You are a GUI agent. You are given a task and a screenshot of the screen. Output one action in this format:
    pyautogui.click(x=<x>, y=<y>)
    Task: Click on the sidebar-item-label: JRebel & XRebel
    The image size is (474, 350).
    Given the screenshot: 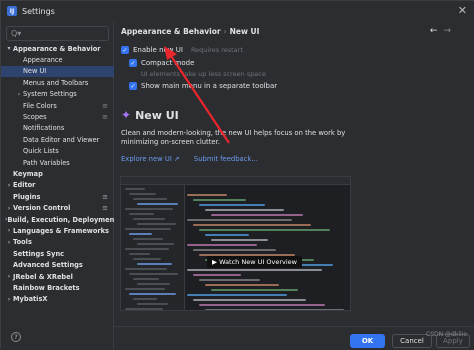 What is the action you would take?
    pyautogui.click(x=43, y=276)
    